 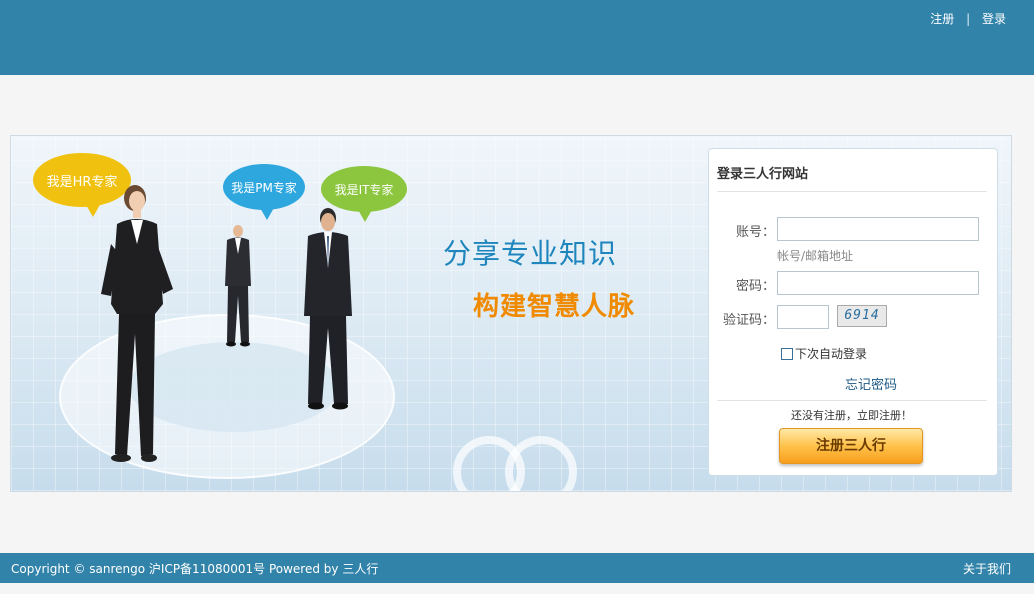 I want to click on account-label: 账号：, so click(x=755, y=232).